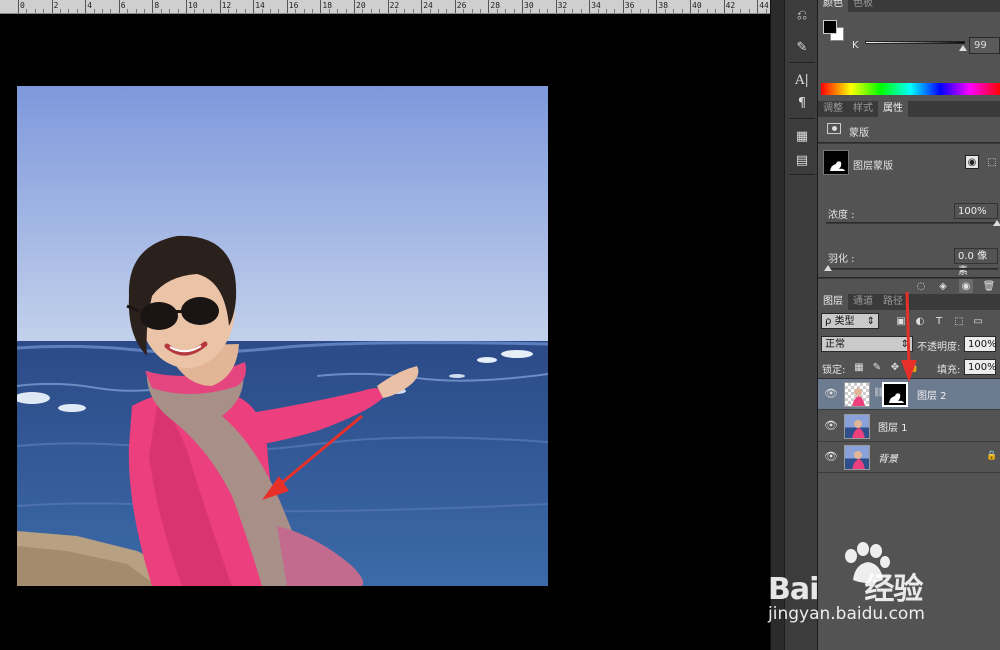  I want to click on ruler-label: 22, so click(394, 5).